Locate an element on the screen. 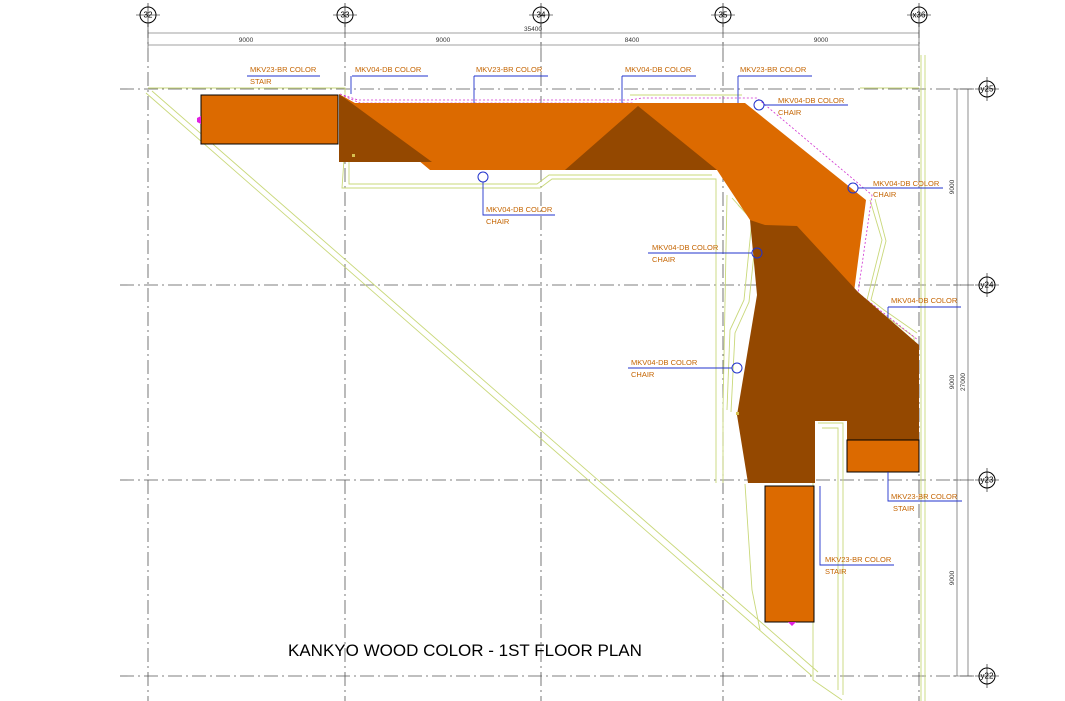 The height and width of the screenshot is (701, 1065). grid-label-32: 32 is located at coordinates (148, 15).